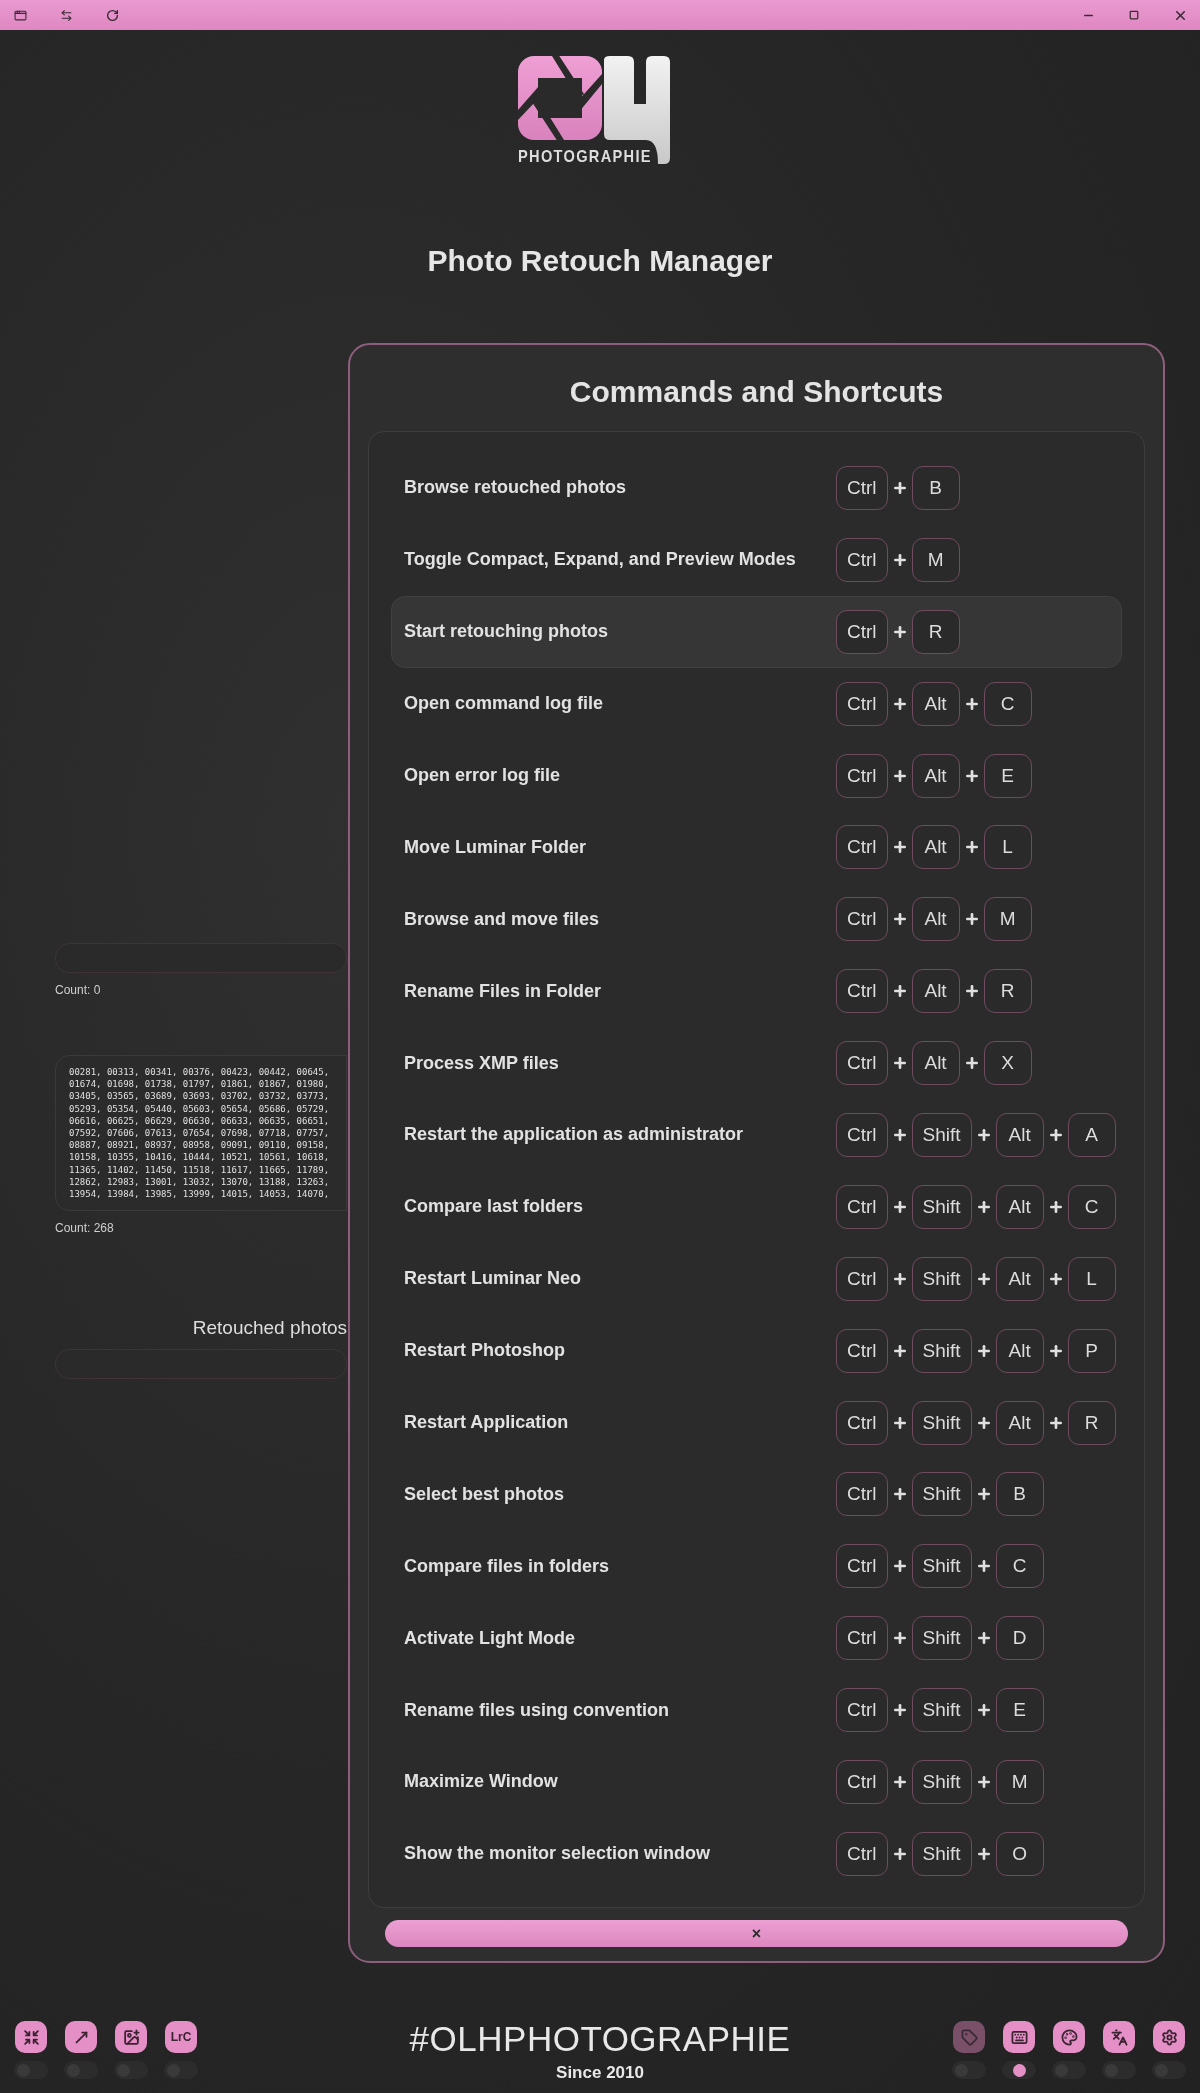  What do you see at coordinates (756, 1710) in the screenshot?
I see `shortcut-row: Rename files using convention Ctrl Shift E` at bounding box center [756, 1710].